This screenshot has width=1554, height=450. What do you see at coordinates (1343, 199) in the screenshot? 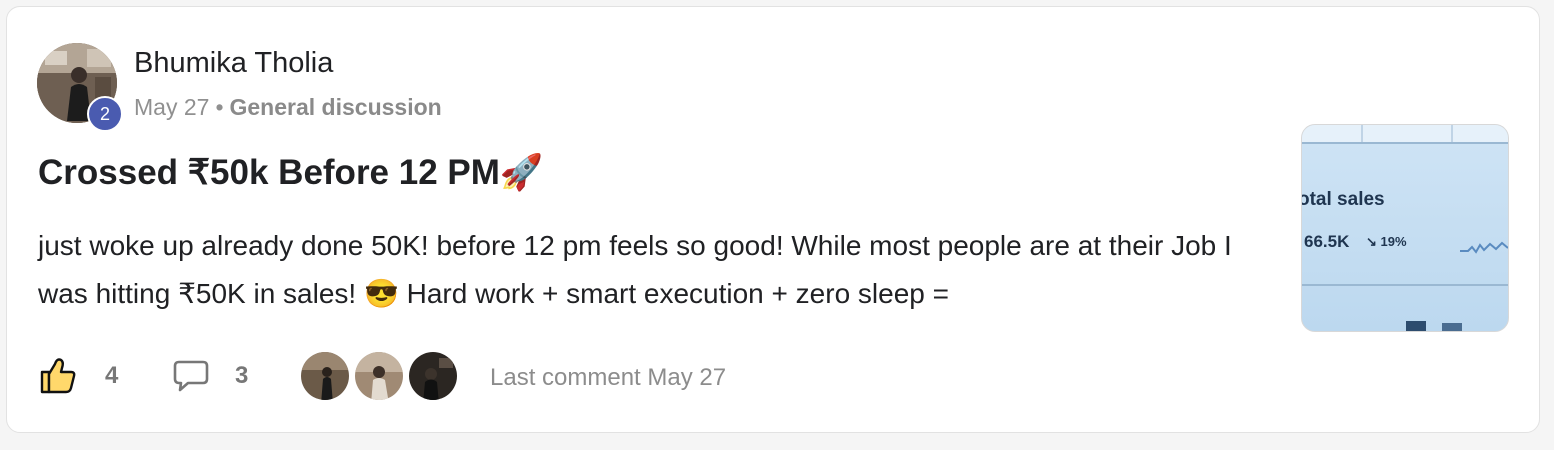
I see `thumbnail-label: otal sales` at bounding box center [1343, 199].